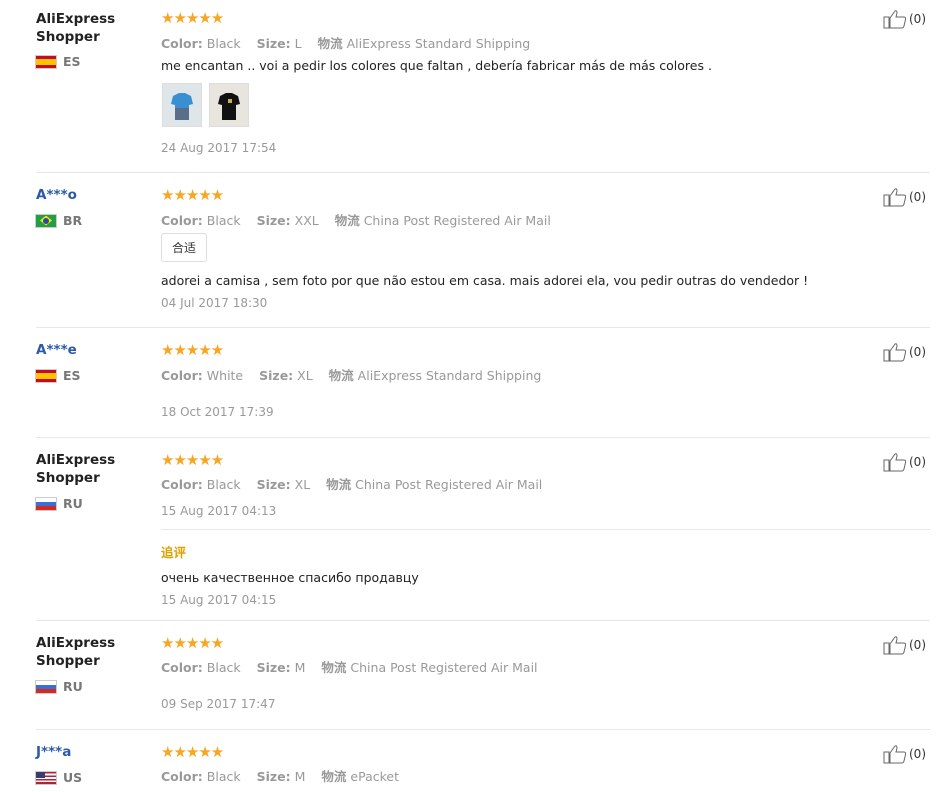 This screenshot has height=792, width=950. I want to click on order-attributes: Color: Black Size: M 物流 ePacket, so click(280, 776).